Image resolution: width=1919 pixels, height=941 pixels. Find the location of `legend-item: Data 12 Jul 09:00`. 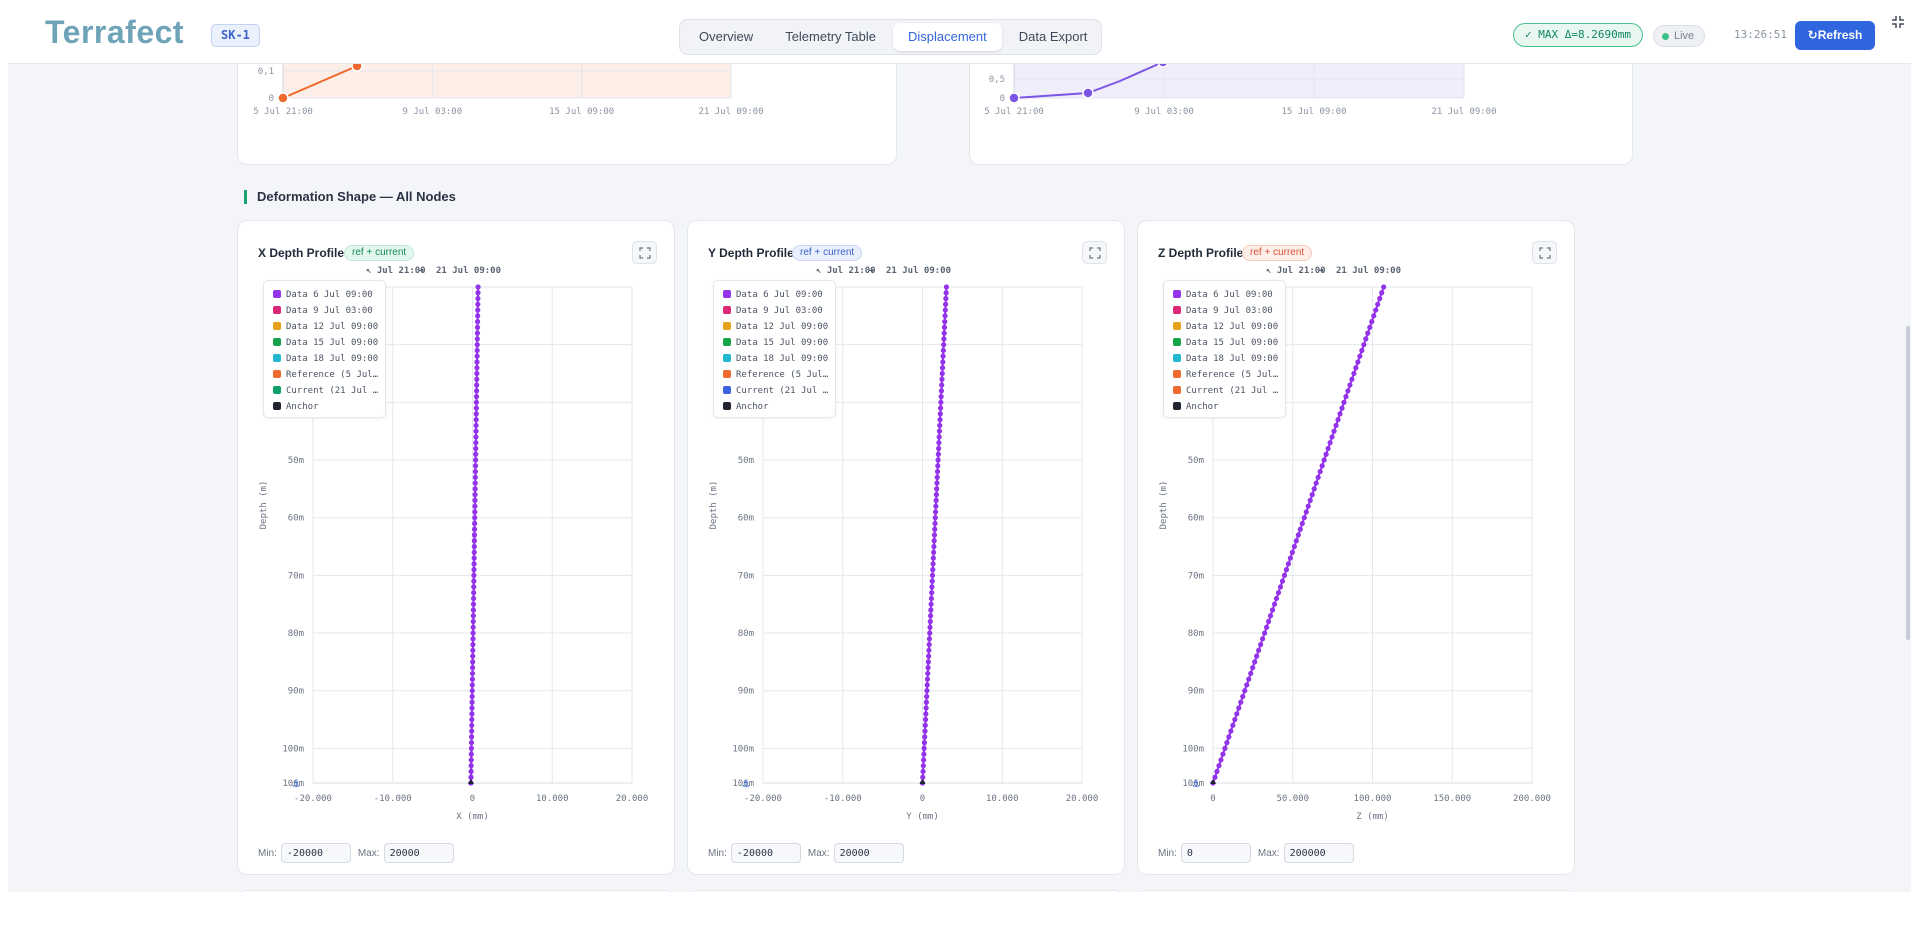

legend-item: Data 12 Jul 09:00 is located at coordinates (779, 326).